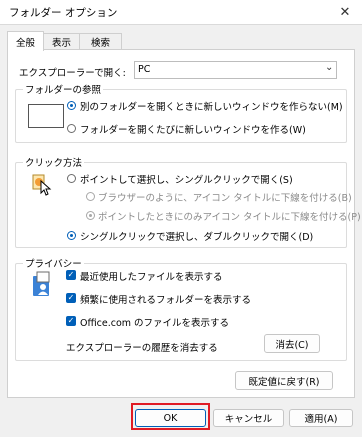 The image size is (362, 437). Describe the element at coordinates (90, 196) in the screenshot. I see `underline-browser-radio` at that location.